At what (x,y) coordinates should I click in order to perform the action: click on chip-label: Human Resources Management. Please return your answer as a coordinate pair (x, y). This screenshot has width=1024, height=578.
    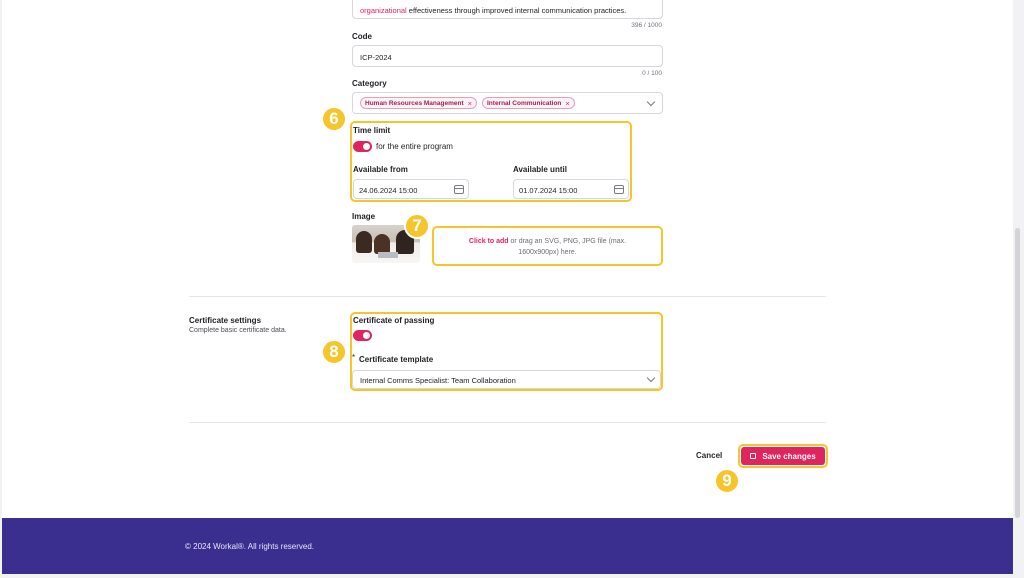
    Looking at the image, I should click on (414, 103).